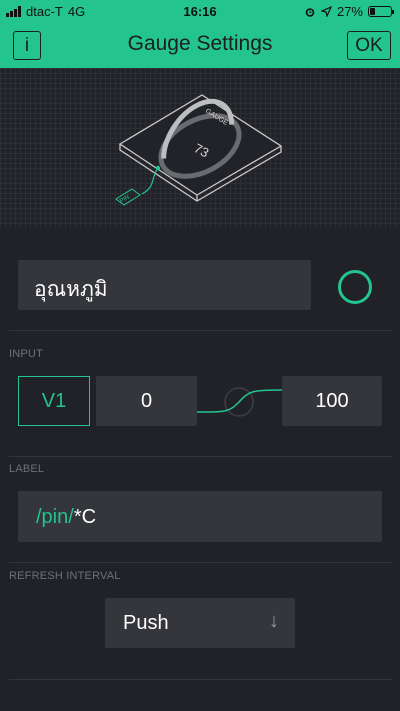 The image size is (400, 711). What do you see at coordinates (26, 354) in the screenshot?
I see `input-section-label: INPUT` at bounding box center [26, 354].